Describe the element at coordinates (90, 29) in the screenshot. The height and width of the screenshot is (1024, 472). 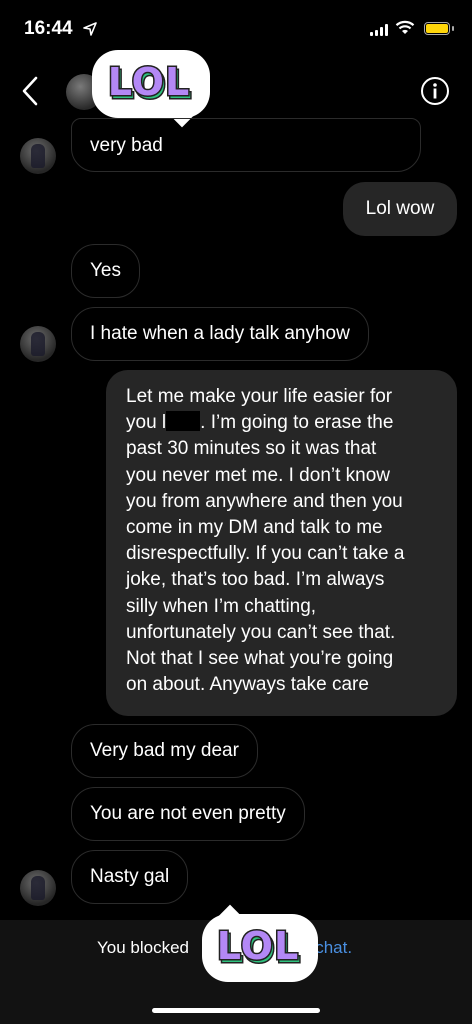
I see `location-arrow-icon` at that location.